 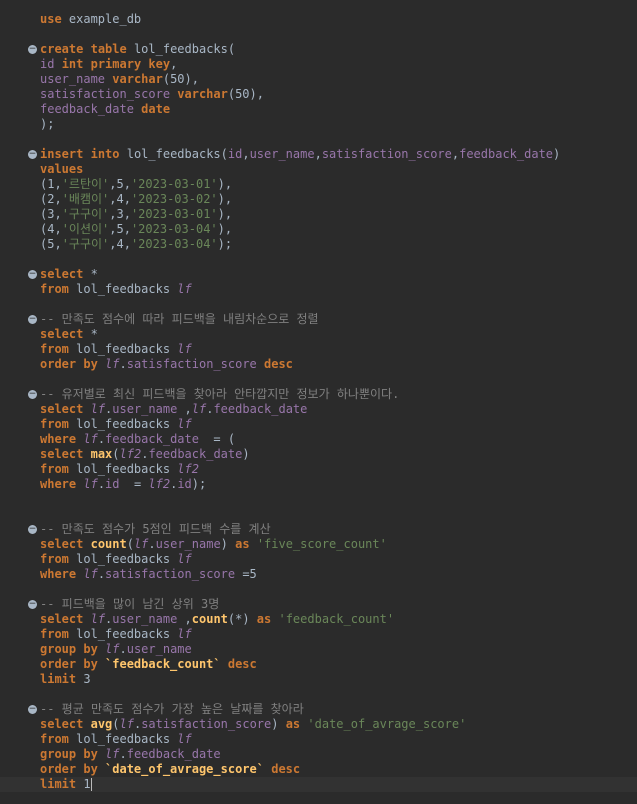 What do you see at coordinates (51, 184) in the screenshot?
I see `code-token: (1,` at bounding box center [51, 184].